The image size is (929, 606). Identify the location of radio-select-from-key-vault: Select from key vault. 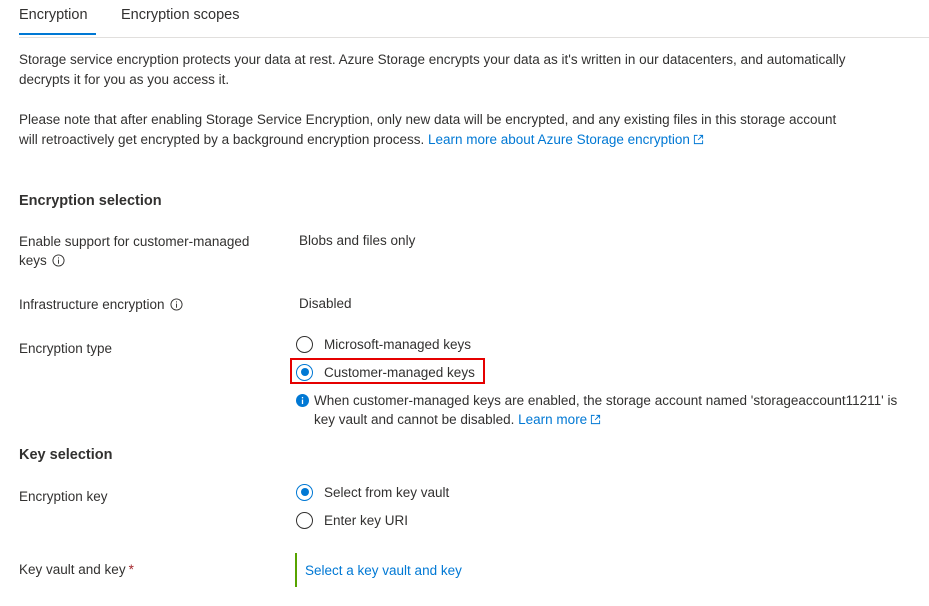
(372, 492).